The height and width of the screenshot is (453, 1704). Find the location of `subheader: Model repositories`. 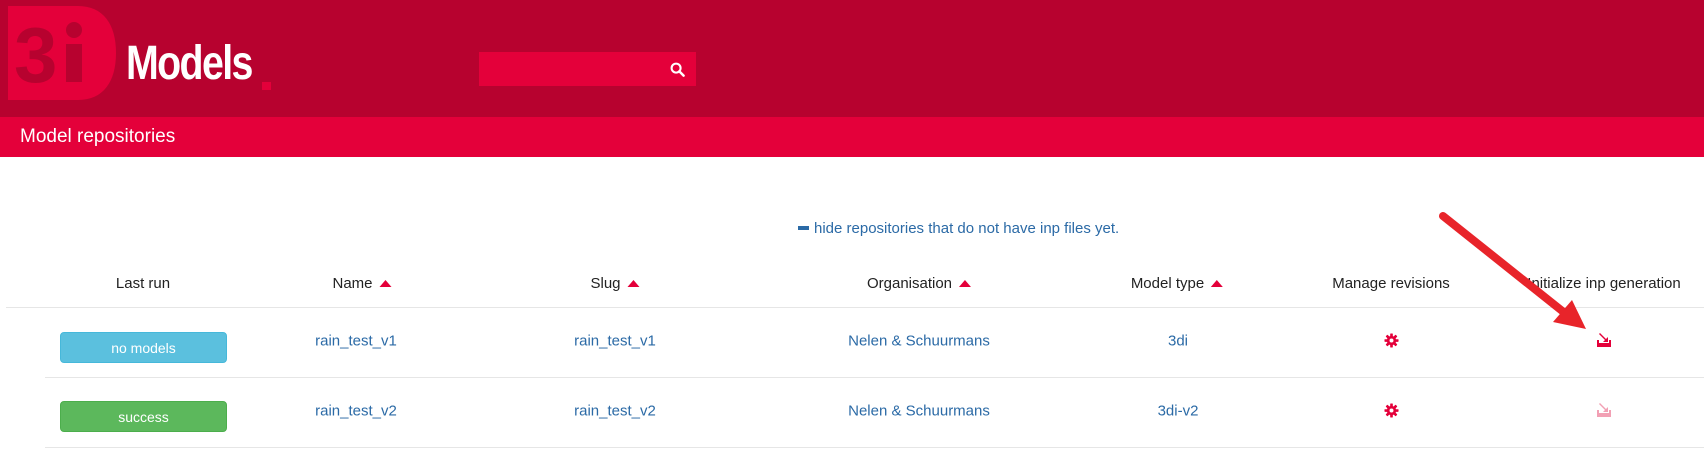

subheader: Model repositories is located at coordinates (852, 137).